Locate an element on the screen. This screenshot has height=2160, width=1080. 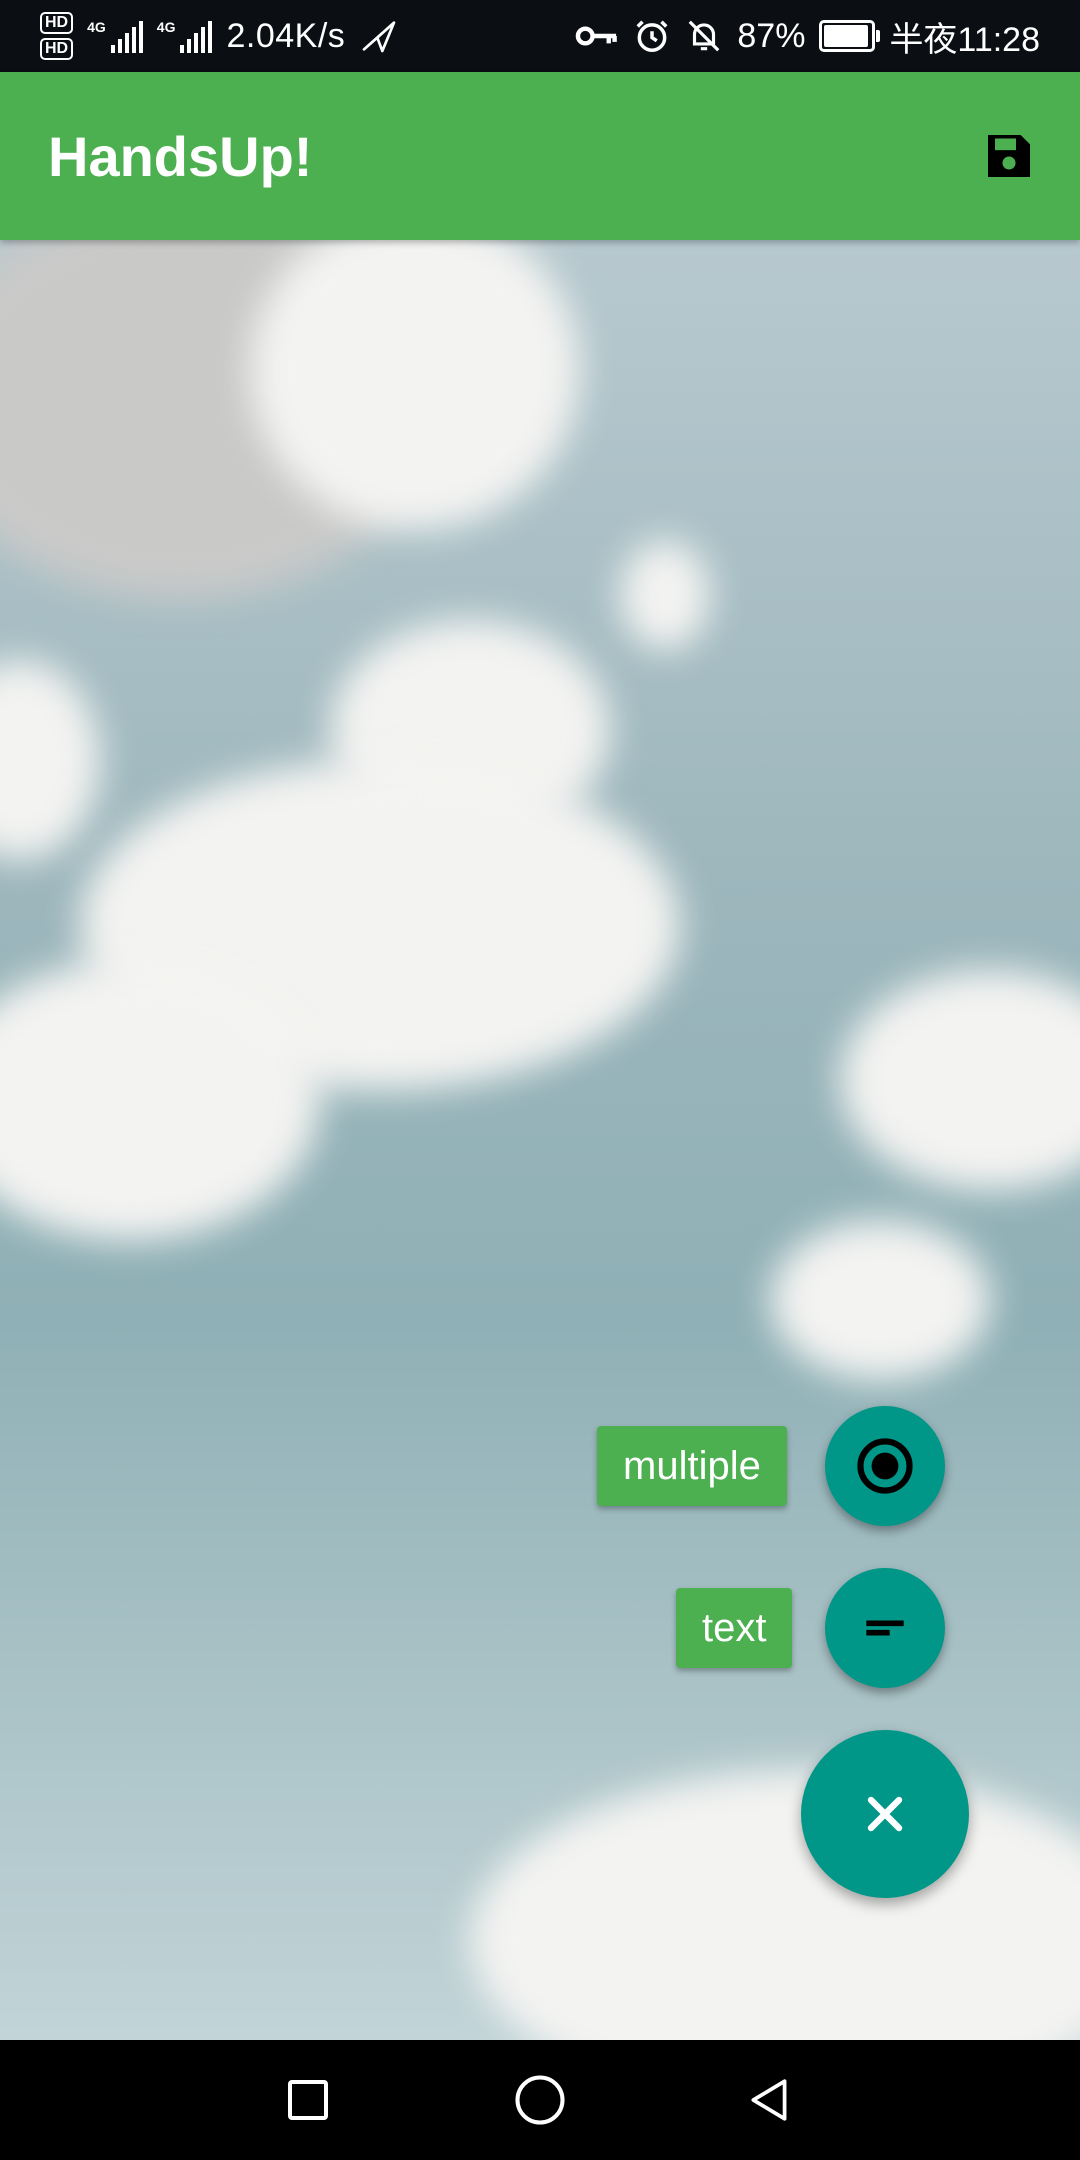
app-bar: HandsUp! is located at coordinates (540, 156).